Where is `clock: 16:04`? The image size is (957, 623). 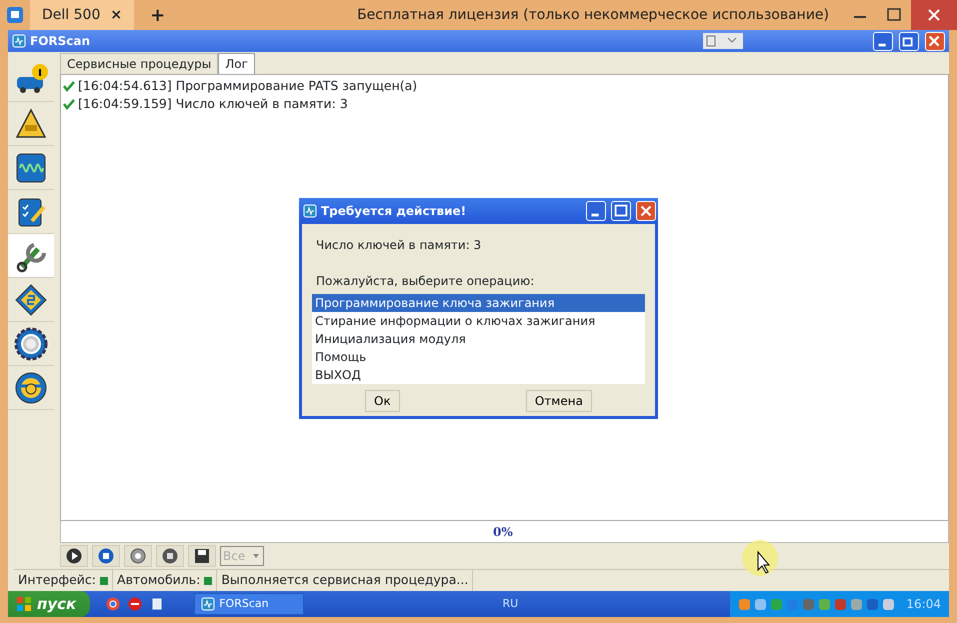
clock: 16:04 is located at coordinates (923, 604).